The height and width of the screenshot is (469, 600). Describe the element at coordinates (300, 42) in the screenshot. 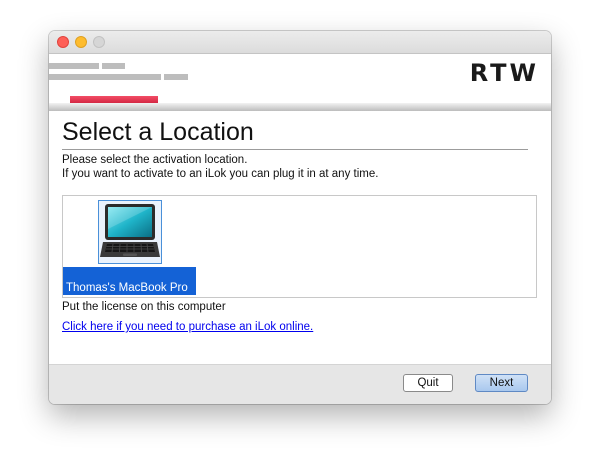

I see `title-bar` at that location.